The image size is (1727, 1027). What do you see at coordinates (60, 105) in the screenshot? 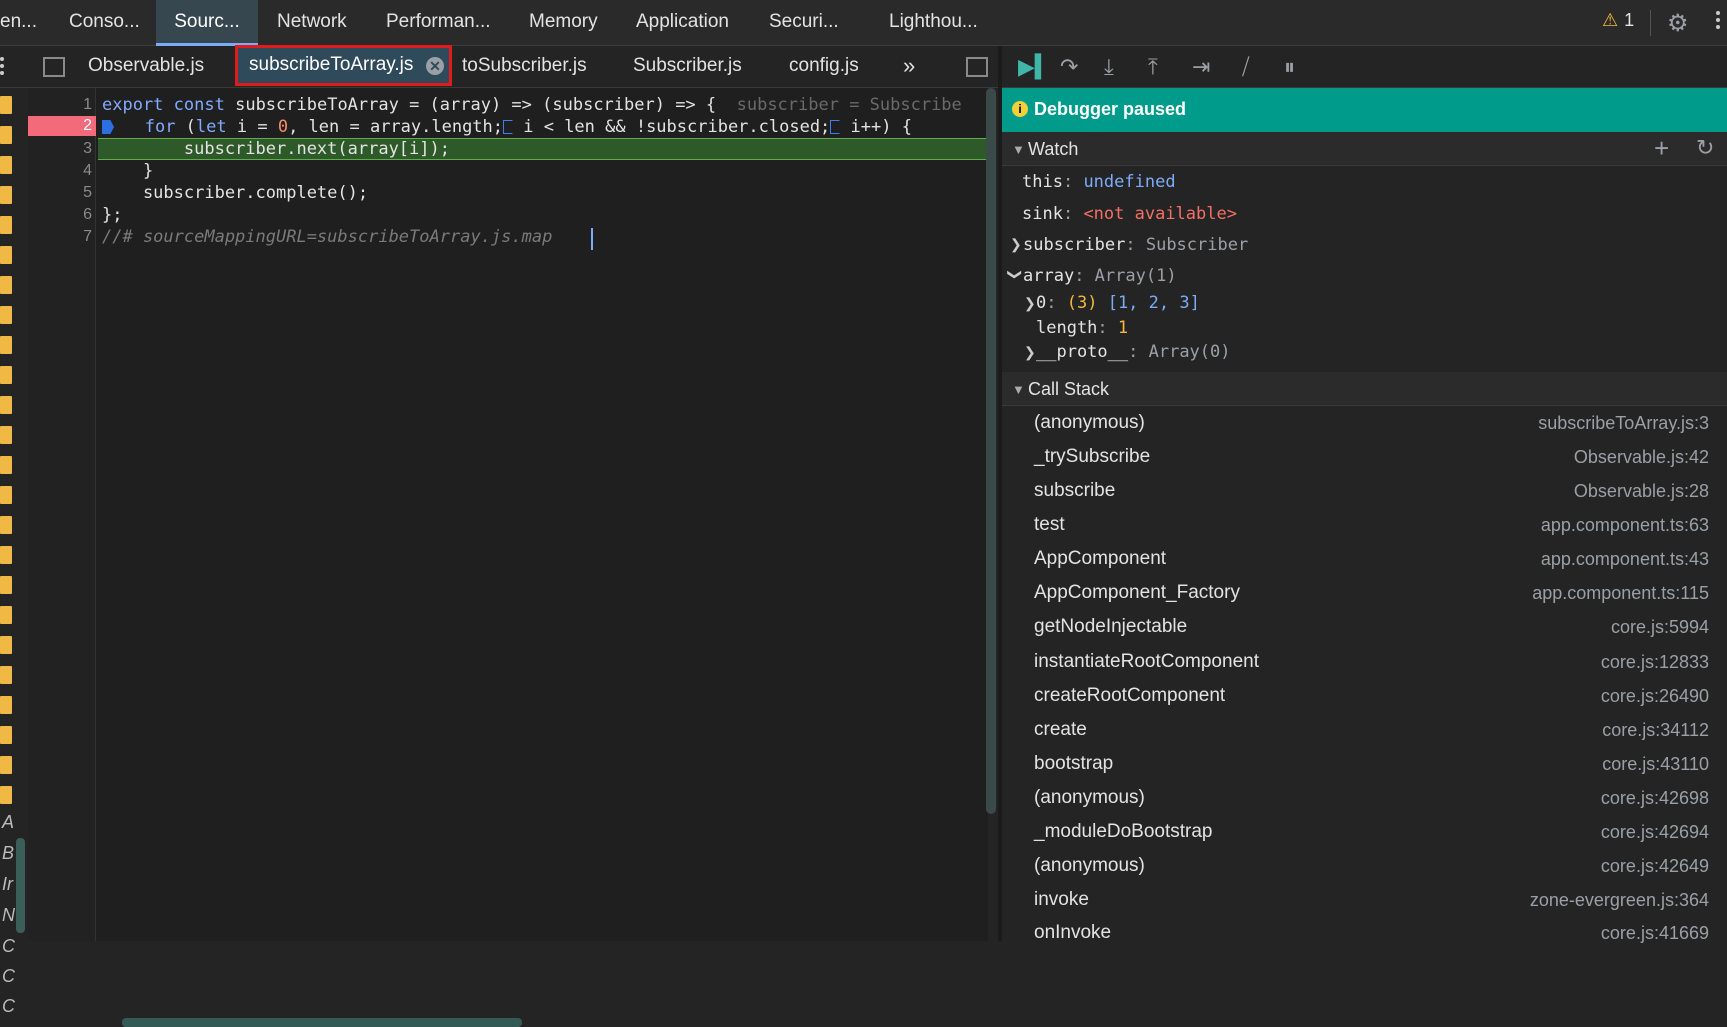
I see `line-number: 1` at bounding box center [60, 105].